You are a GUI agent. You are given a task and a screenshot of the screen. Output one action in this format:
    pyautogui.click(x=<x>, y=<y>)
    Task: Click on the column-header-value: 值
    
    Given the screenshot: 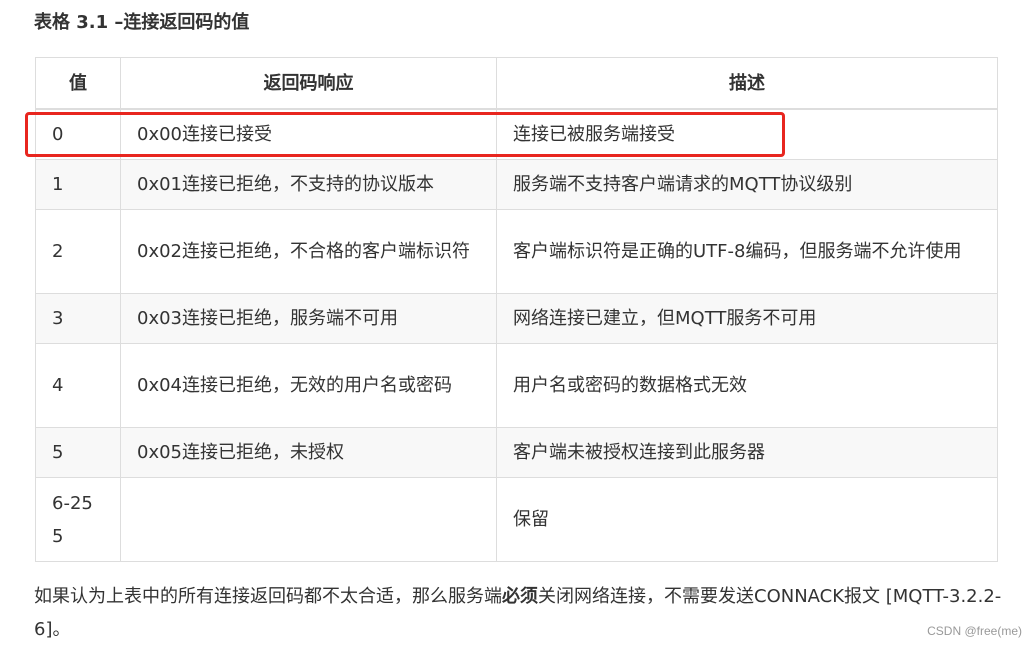 What is the action you would take?
    pyautogui.click(x=78, y=83)
    